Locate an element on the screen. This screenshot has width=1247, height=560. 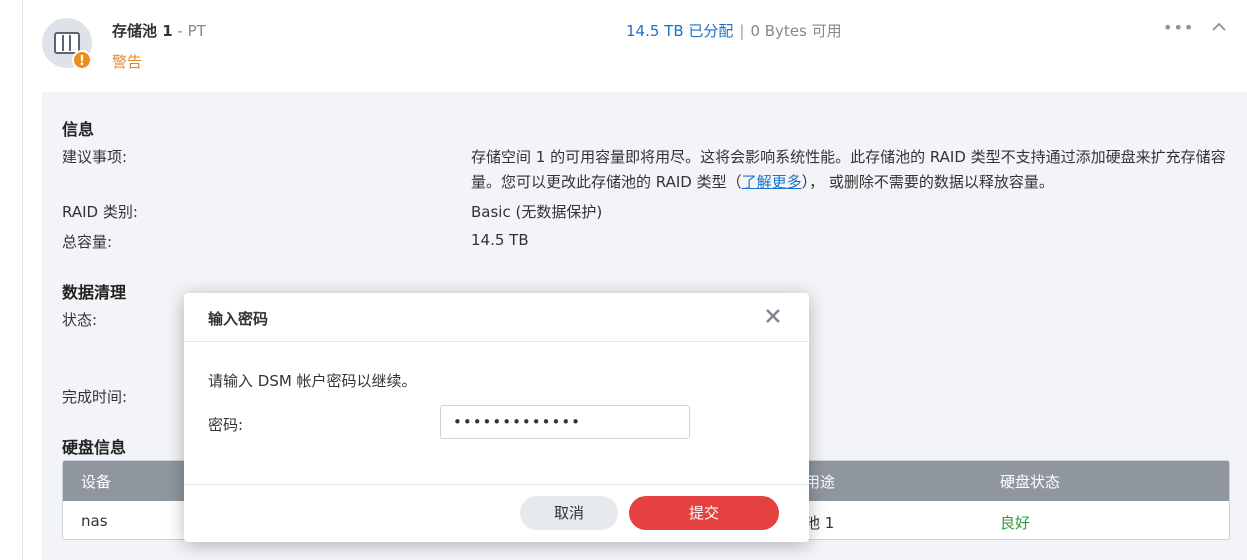
submit-button: 提交 is located at coordinates (704, 513).